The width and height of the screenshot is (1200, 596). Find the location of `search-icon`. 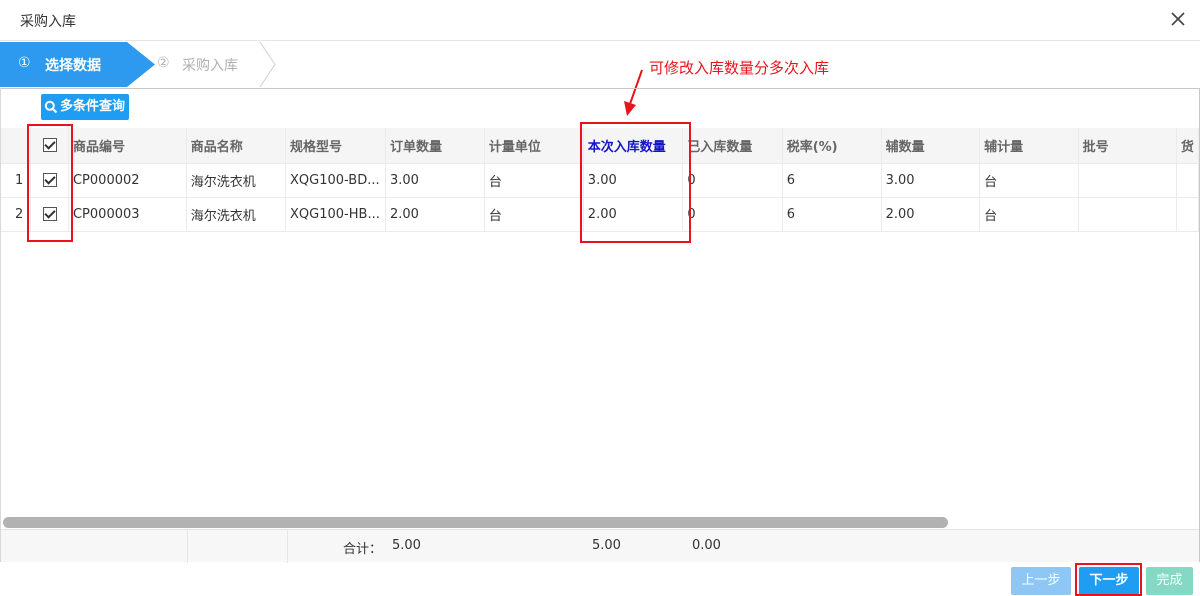

search-icon is located at coordinates (51, 107).